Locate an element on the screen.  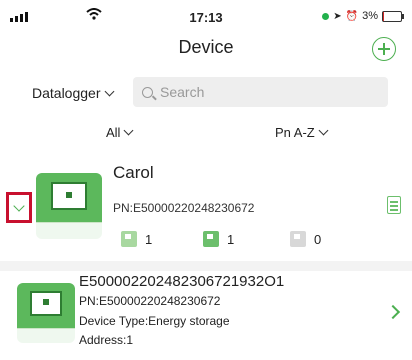
alarm-icon: ⏰ is located at coordinates (352, 16).